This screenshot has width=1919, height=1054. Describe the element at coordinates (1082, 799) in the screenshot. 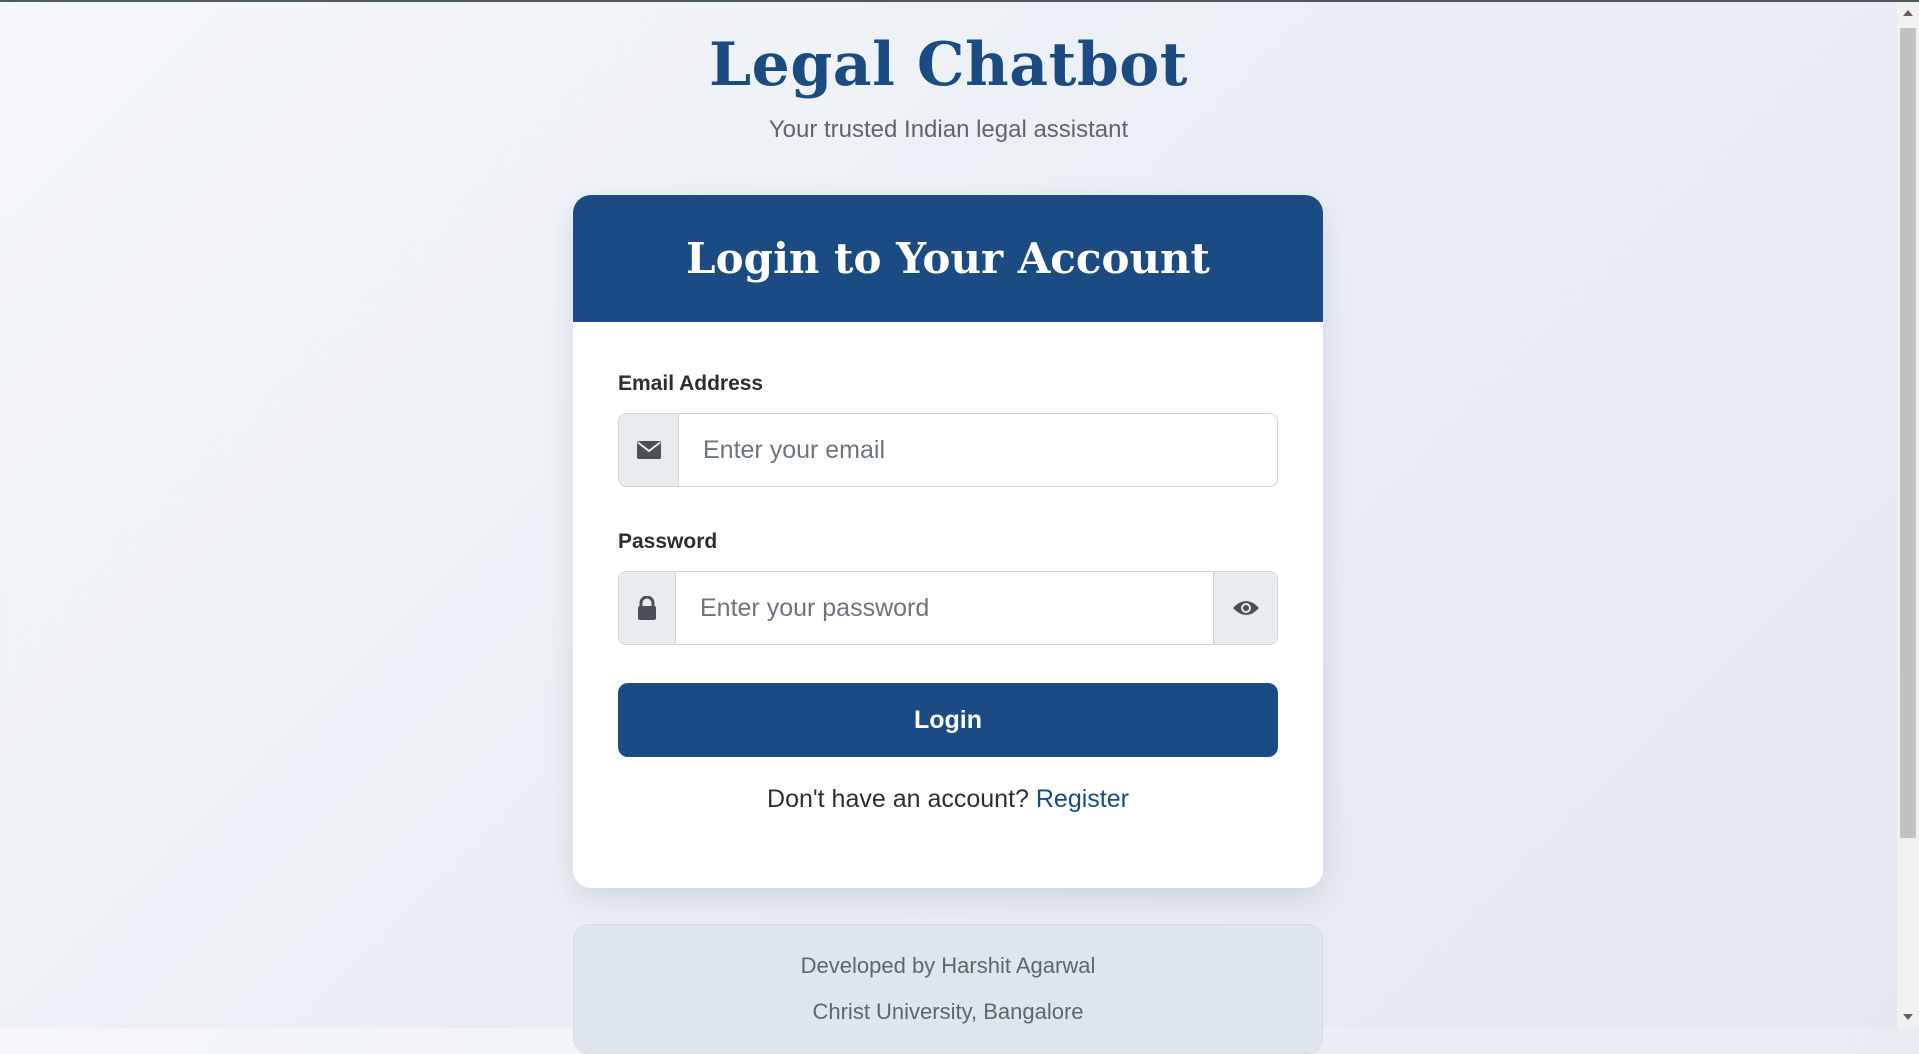

I see `register-link: Register` at that location.